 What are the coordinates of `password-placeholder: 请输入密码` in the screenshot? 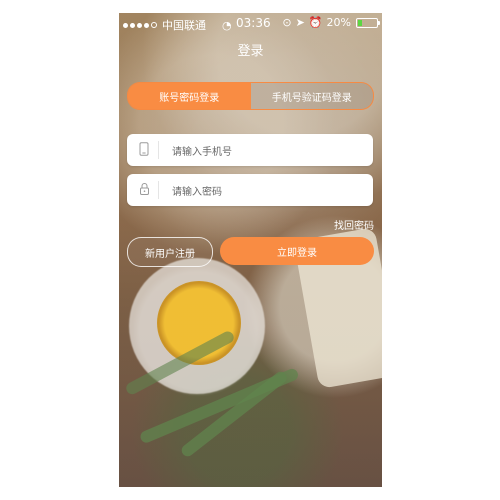 It's located at (197, 192).